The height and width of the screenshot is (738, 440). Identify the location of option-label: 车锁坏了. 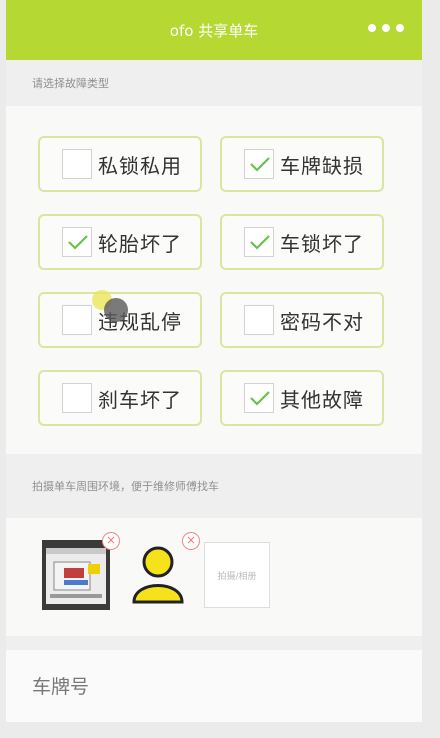
(322, 243).